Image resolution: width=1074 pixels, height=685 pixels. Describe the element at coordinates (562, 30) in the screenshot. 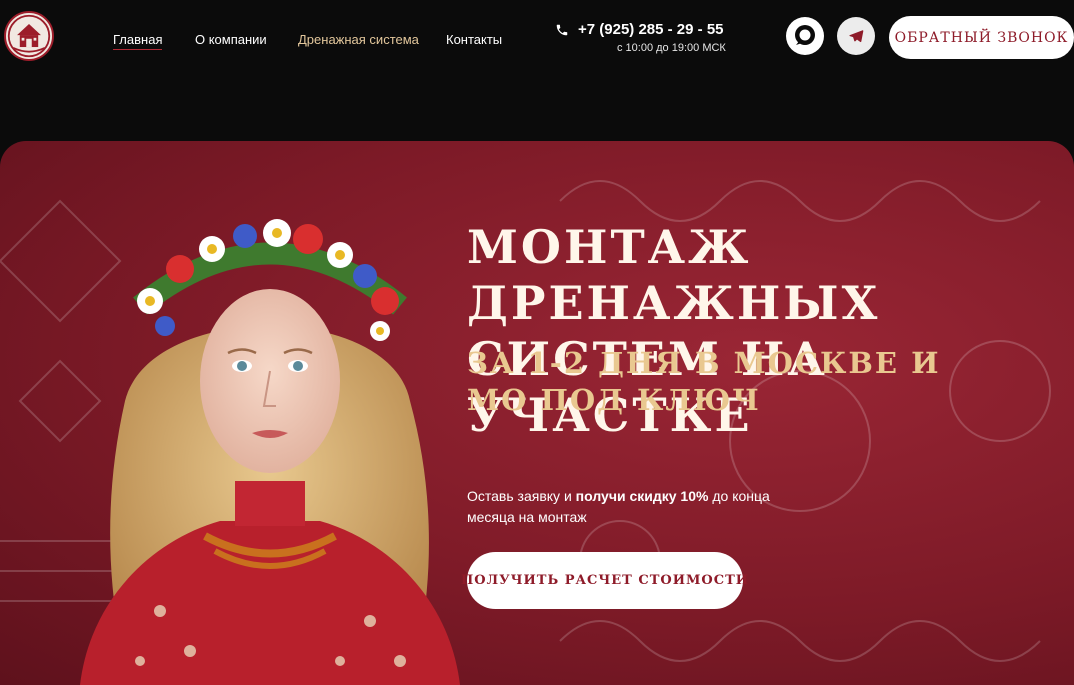

I see `phone-icon` at that location.